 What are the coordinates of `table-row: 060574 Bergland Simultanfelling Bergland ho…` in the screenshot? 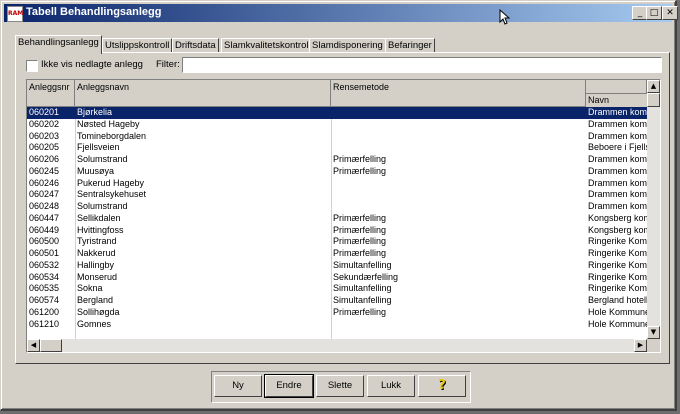 It's located at (337, 301).